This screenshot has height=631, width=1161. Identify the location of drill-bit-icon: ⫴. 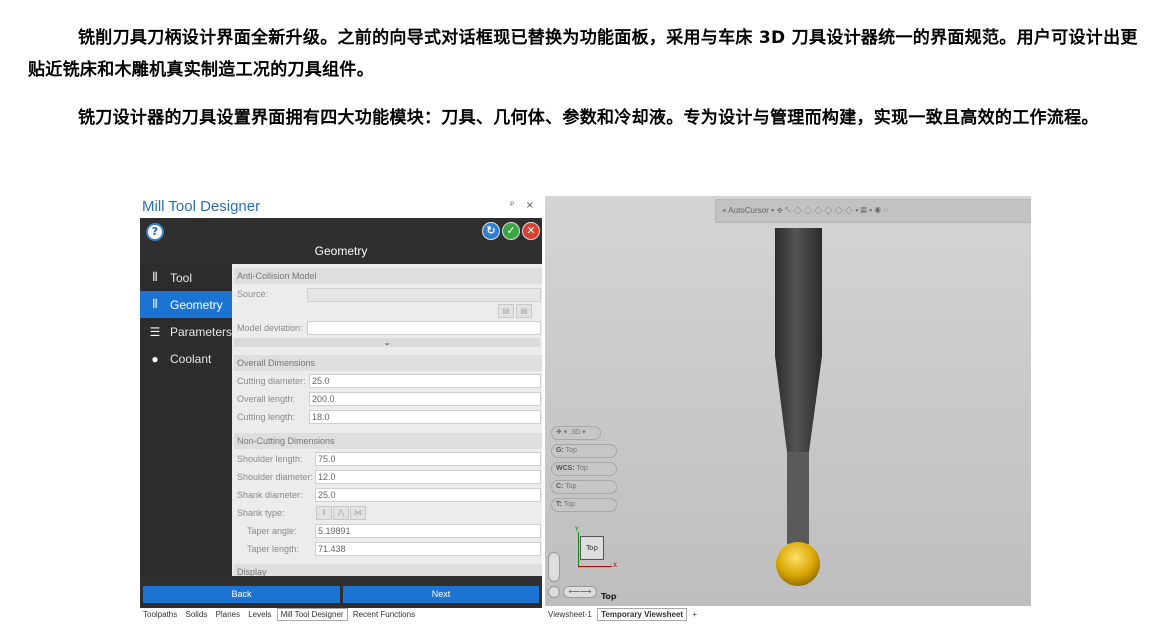
(155, 277).